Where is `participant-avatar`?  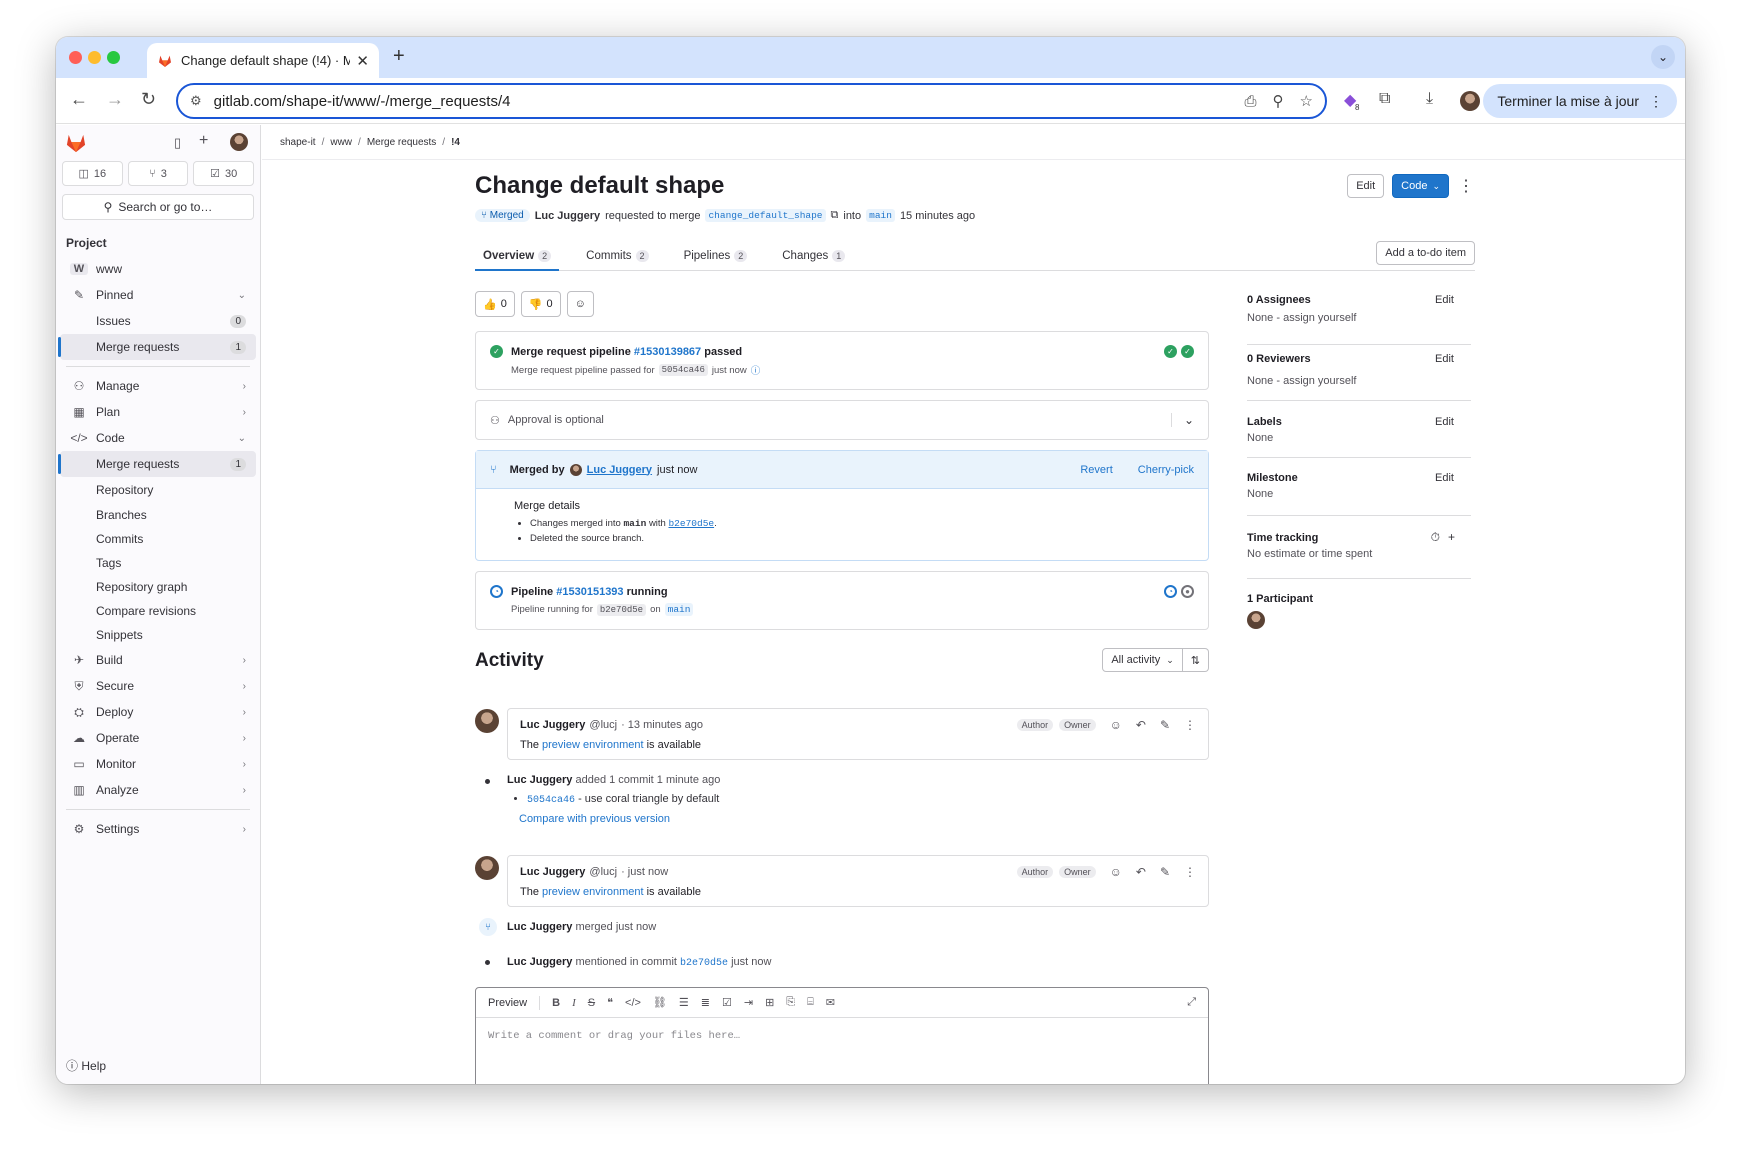 participant-avatar is located at coordinates (1256, 620).